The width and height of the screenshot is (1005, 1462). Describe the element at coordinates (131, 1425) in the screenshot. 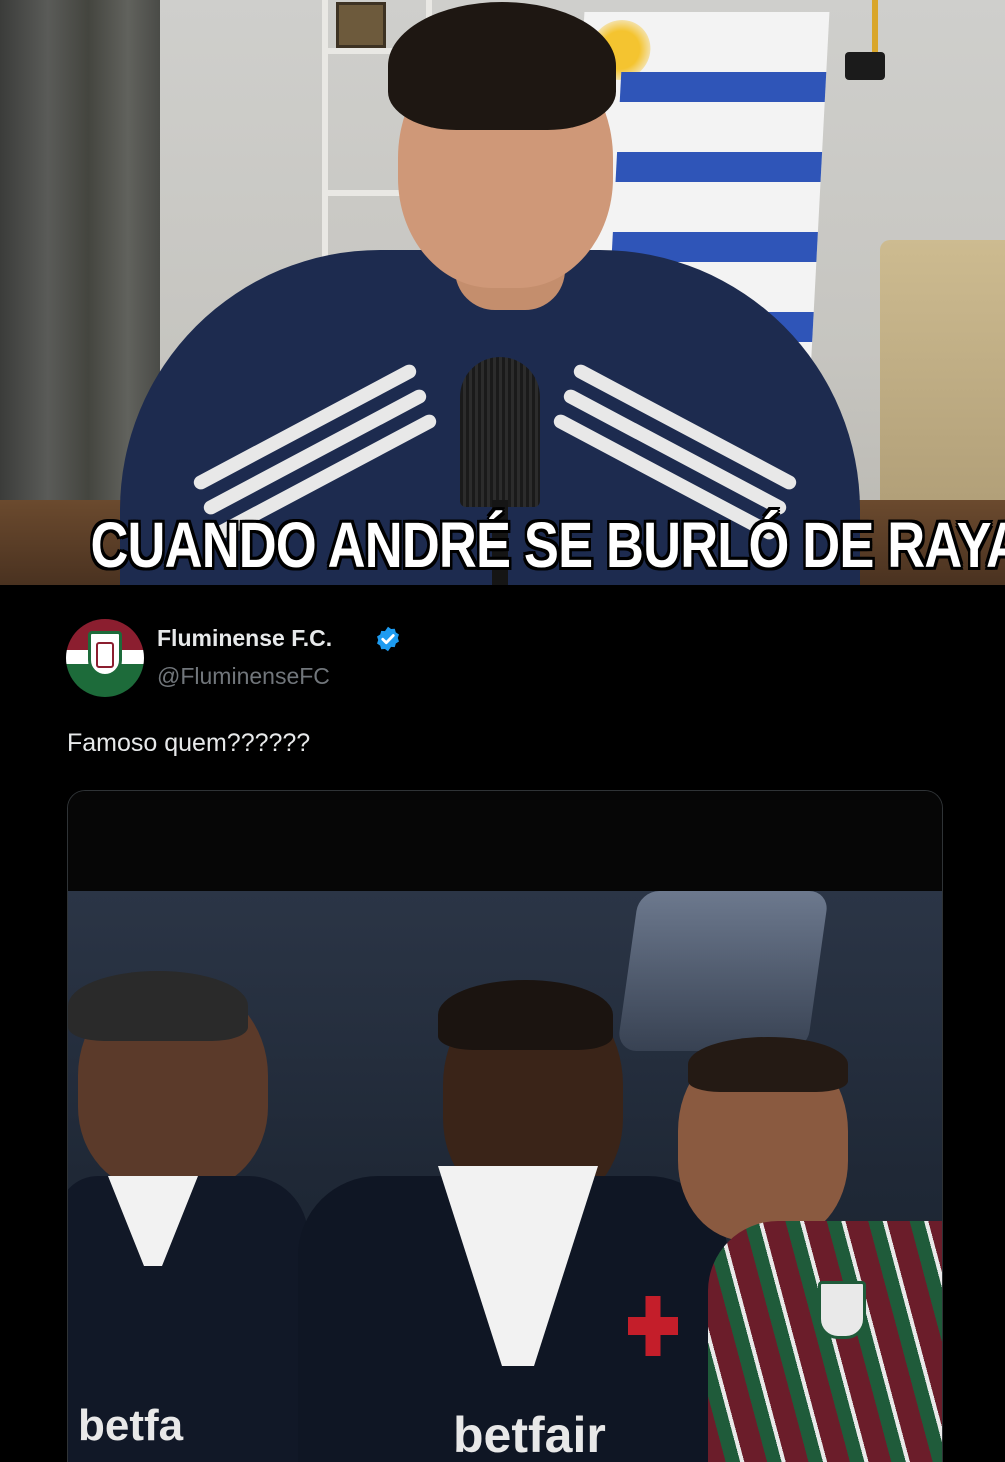

I see `jersey-sponsor-left: betfa` at that location.